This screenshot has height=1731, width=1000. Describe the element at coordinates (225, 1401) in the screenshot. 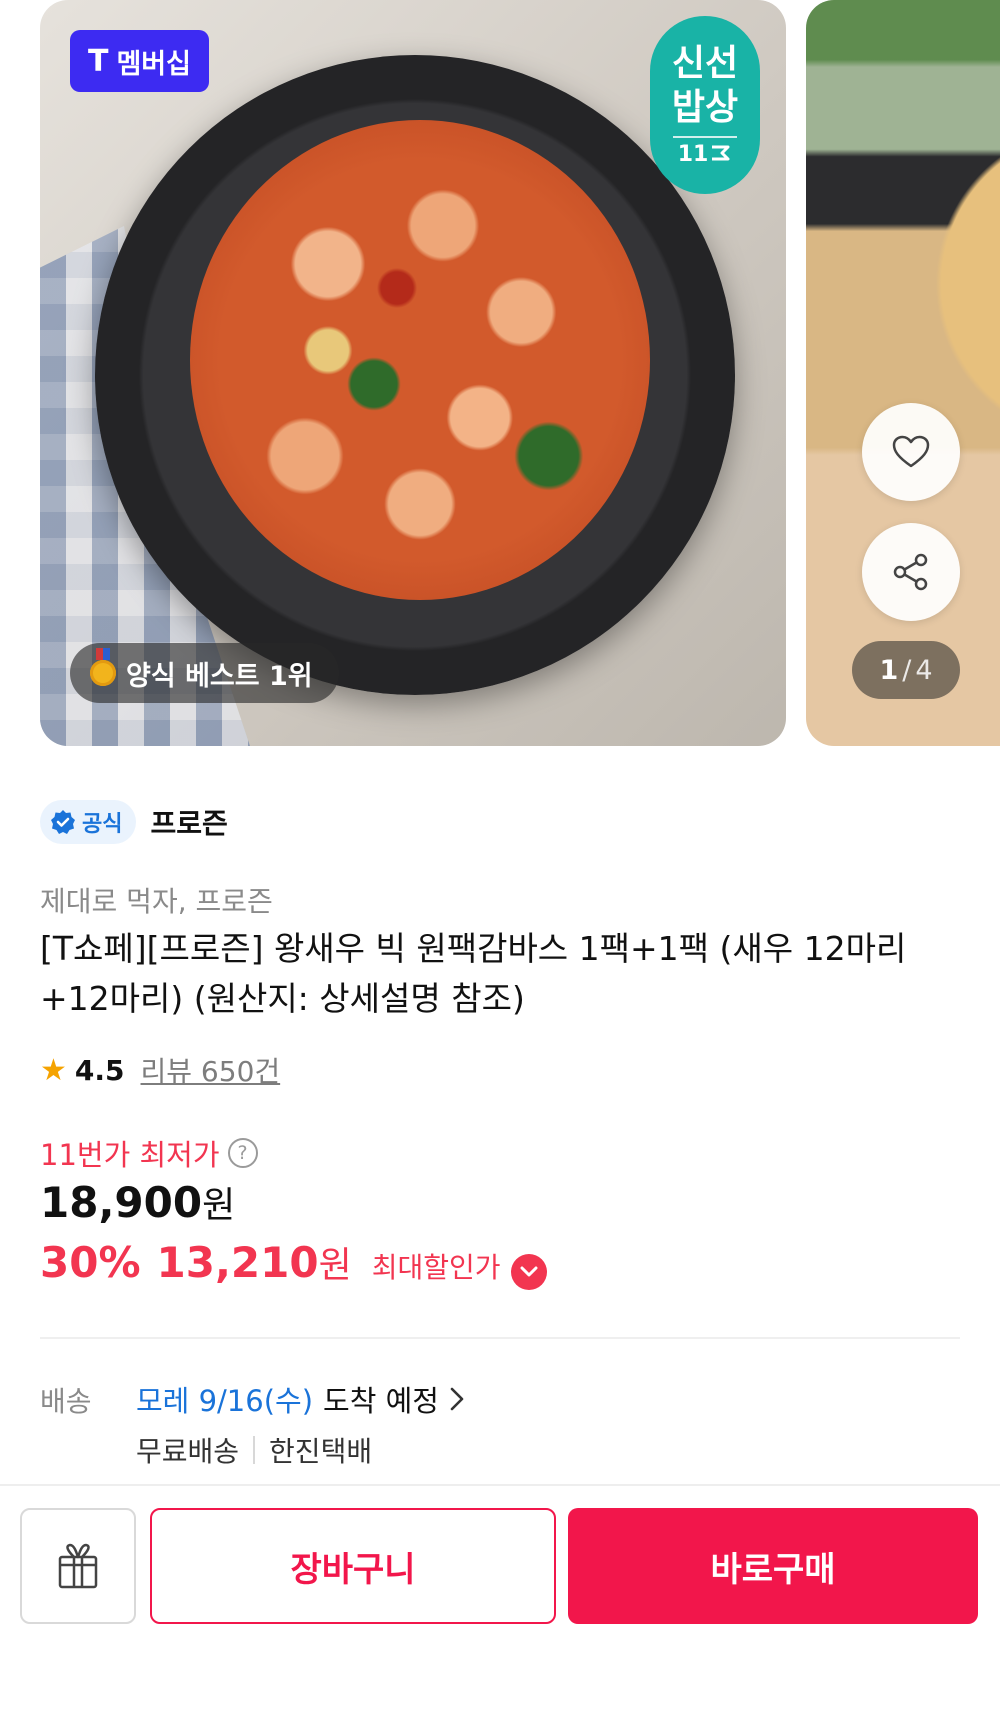

I see `delivery-date: 모레 9/16(수)` at that location.